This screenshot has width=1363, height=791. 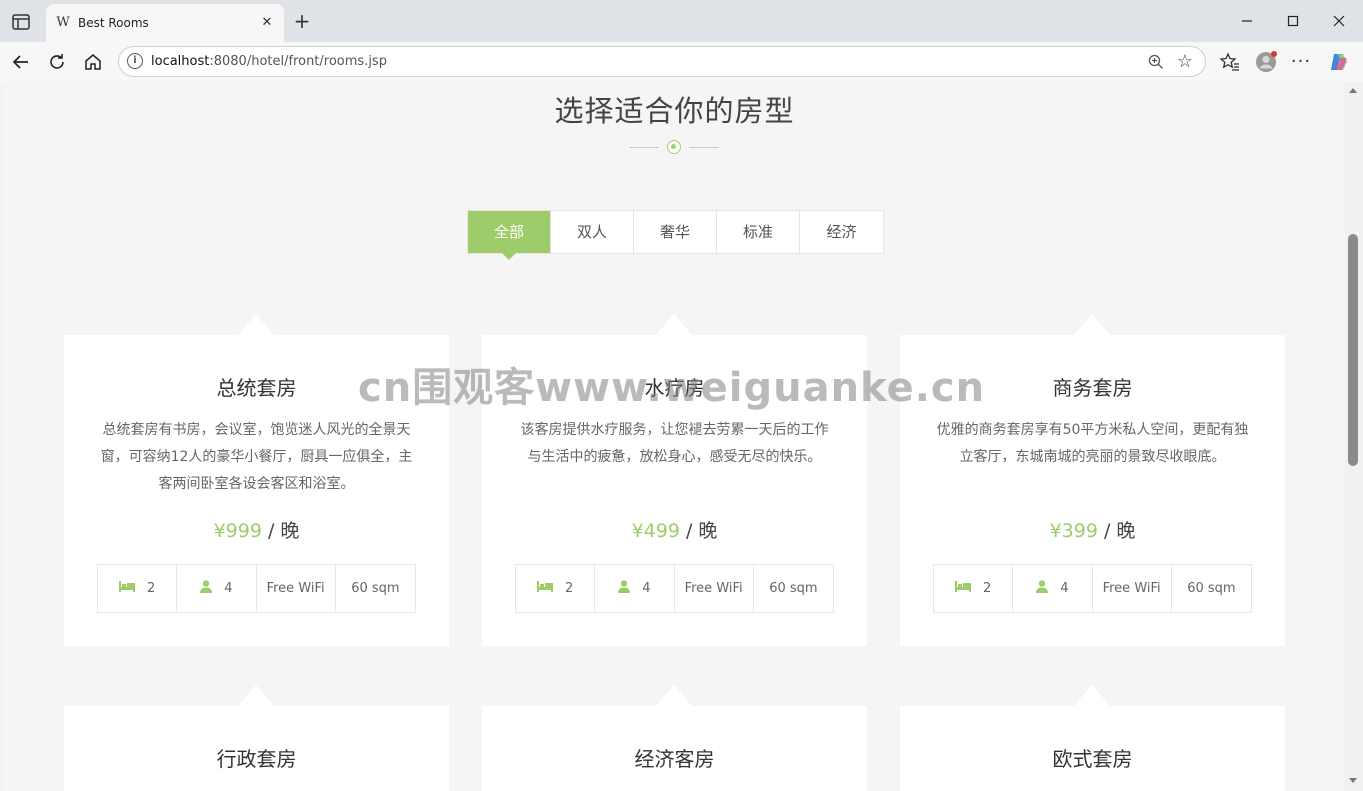 What do you see at coordinates (57, 62) in the screenshot?
I see `reload-icon` at bounding box center [57, 62].